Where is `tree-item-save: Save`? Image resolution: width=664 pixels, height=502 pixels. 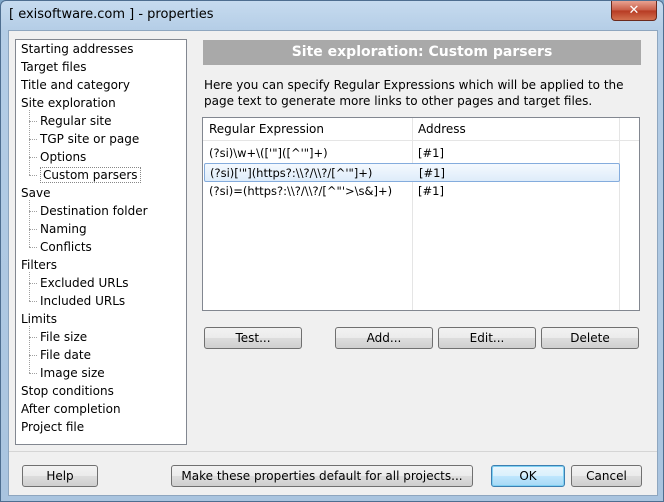 tree-item-save: Save is located at coordinates (35, 193).